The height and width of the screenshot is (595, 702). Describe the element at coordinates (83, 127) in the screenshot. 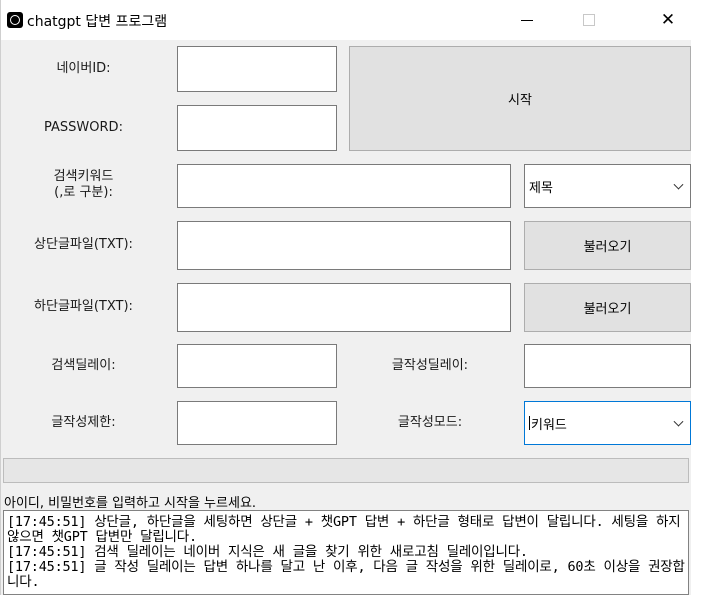

I see `password-label: PASSWORD:` at that location.